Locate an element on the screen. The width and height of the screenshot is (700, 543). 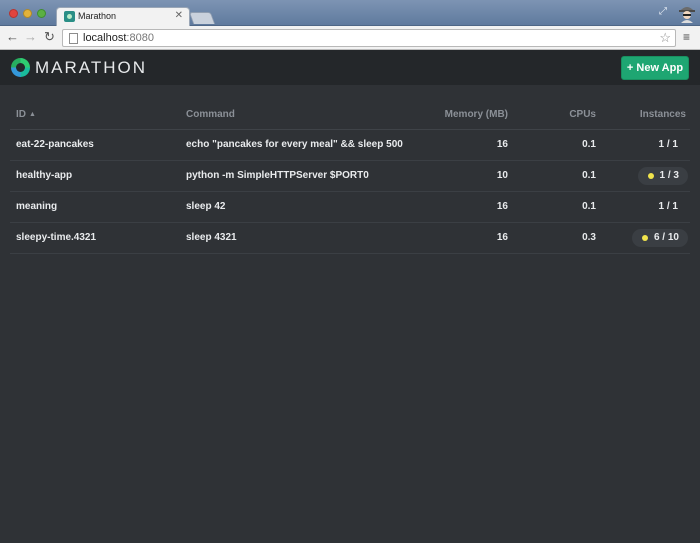
app-id: eat-22-pancakes is located at coordinates (55, 144).